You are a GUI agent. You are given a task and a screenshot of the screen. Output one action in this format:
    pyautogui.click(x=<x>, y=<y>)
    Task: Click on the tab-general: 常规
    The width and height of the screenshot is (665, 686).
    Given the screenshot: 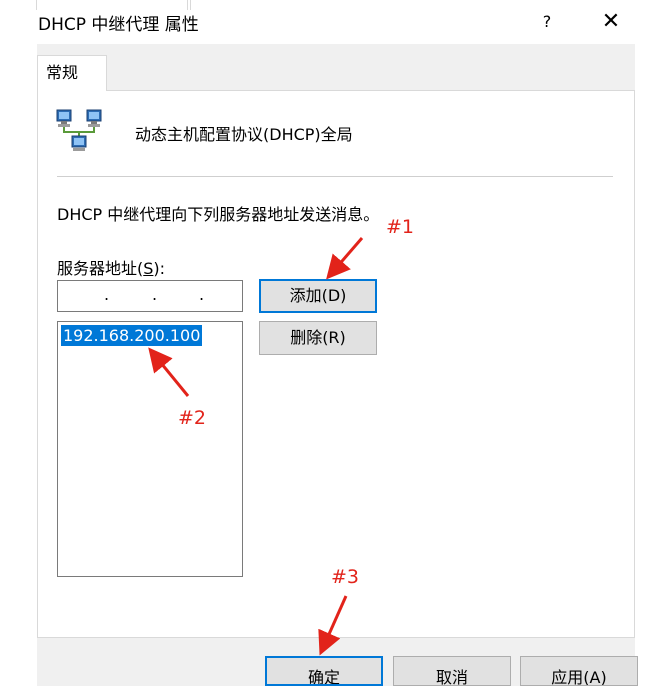 What is the action you would take?
    pyautogui.click(x=72, y=73)
    